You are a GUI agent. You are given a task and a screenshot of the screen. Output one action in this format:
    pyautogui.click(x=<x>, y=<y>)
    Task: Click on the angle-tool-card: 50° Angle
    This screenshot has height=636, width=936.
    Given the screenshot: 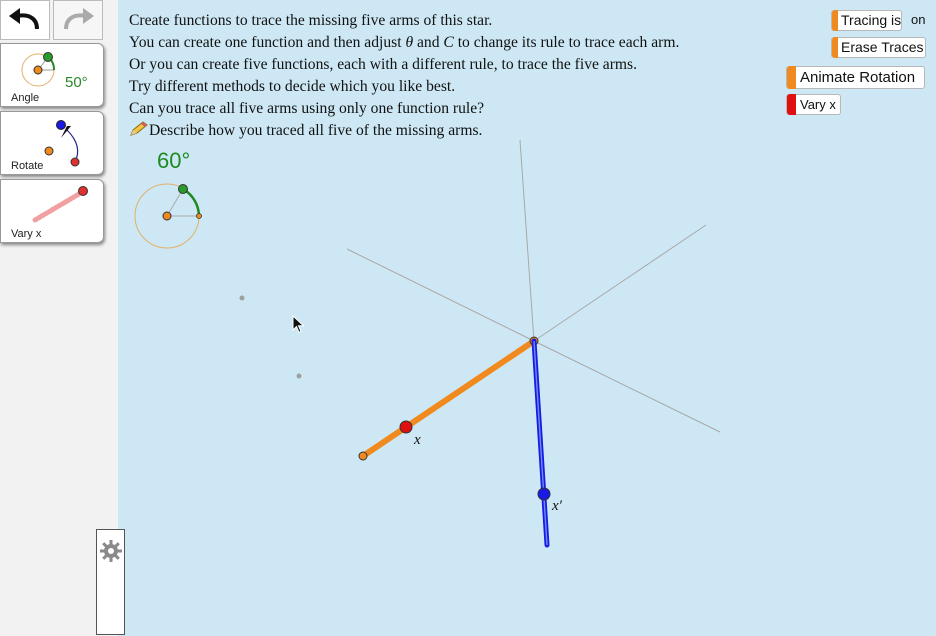 What is the action you would take?
    pyautogui.click(x=52, y=75)
    